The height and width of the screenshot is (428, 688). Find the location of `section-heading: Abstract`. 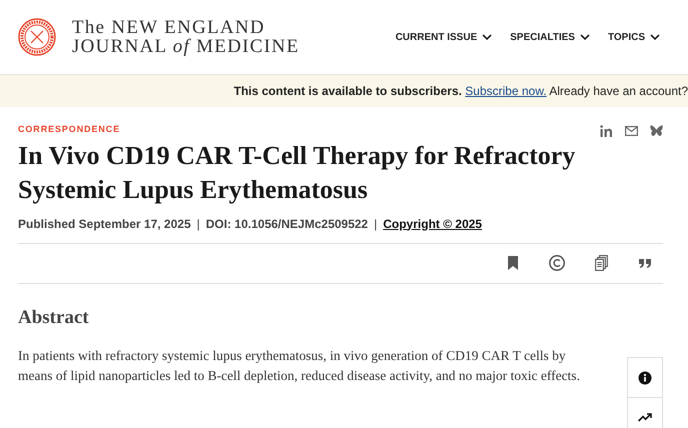

section-heading: Abstract is located at coordinates (54, 318).